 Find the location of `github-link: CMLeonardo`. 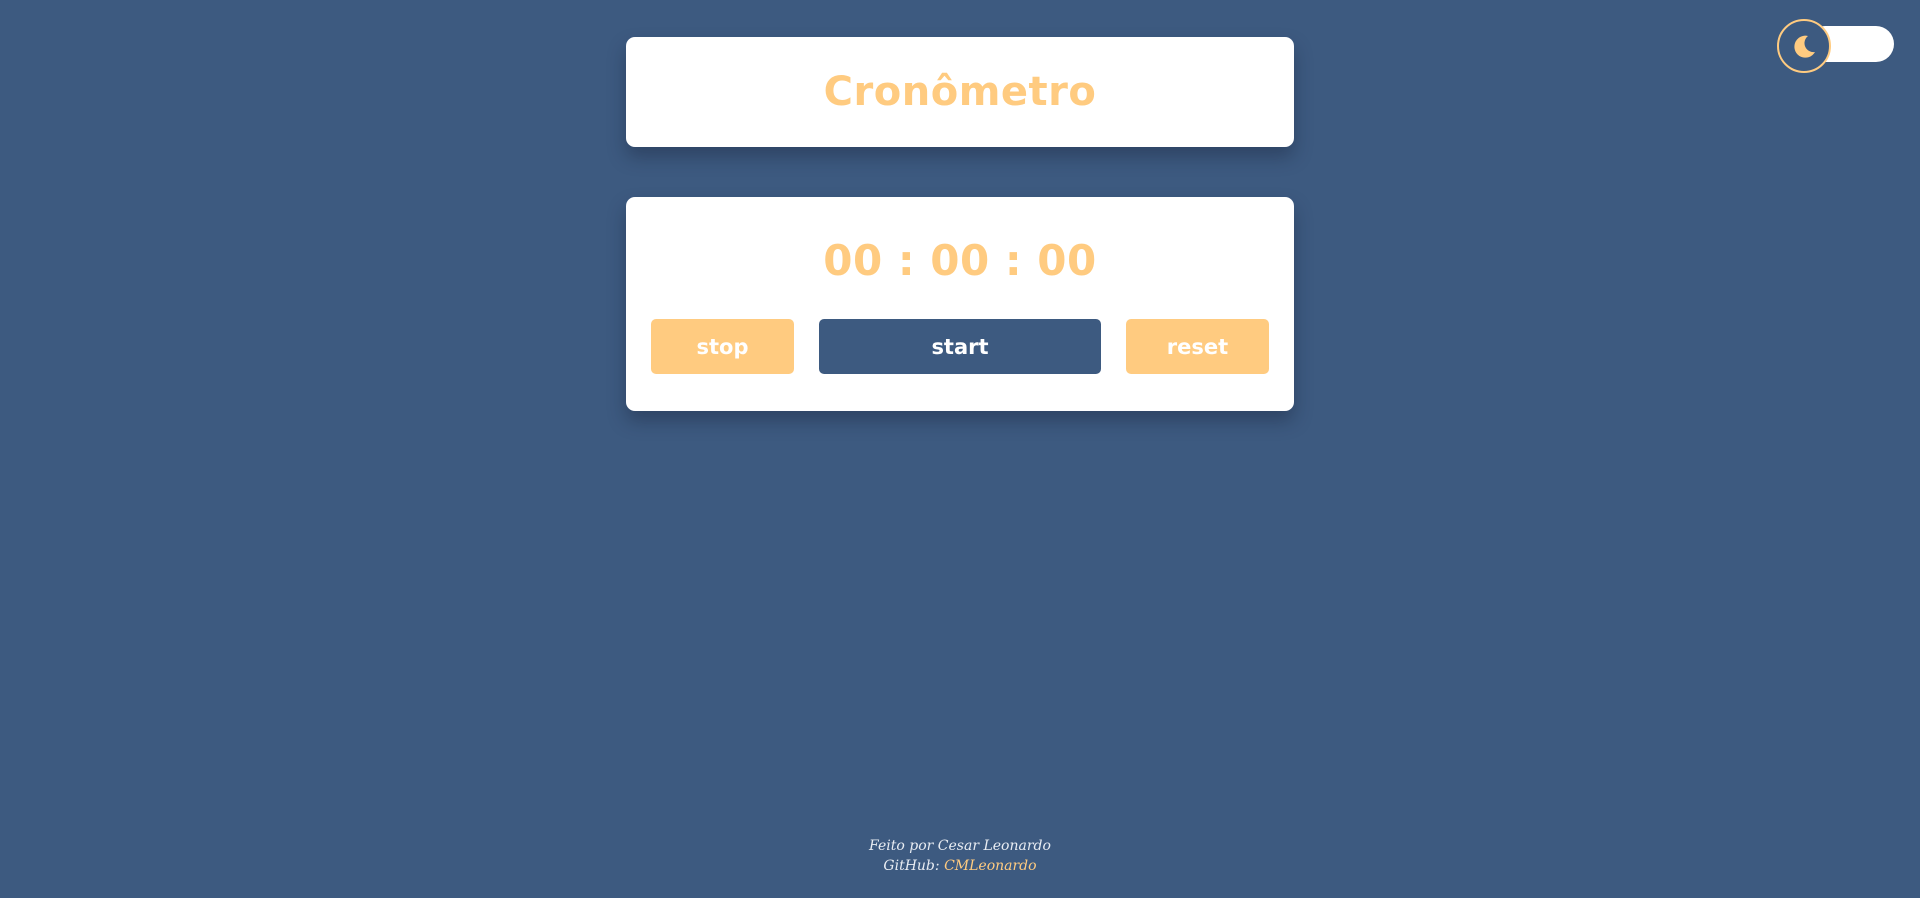

github-link: CMLeonardo is located at coordinates (990, 866).